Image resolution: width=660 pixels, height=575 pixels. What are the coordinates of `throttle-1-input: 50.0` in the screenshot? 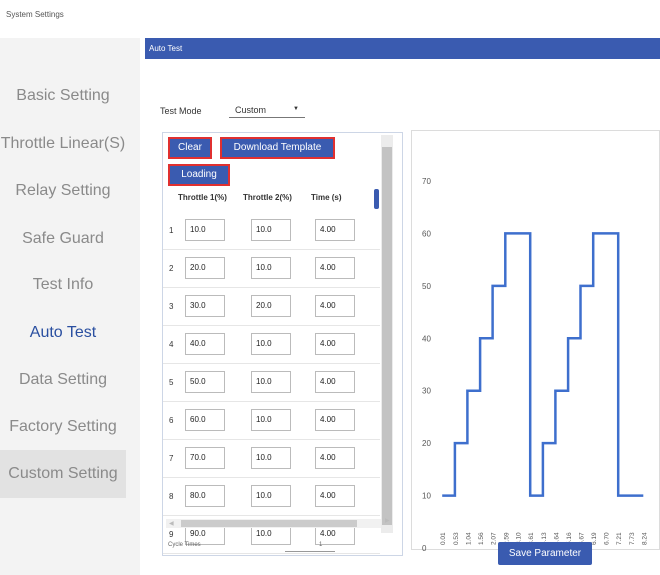 It's located at (205, 382).